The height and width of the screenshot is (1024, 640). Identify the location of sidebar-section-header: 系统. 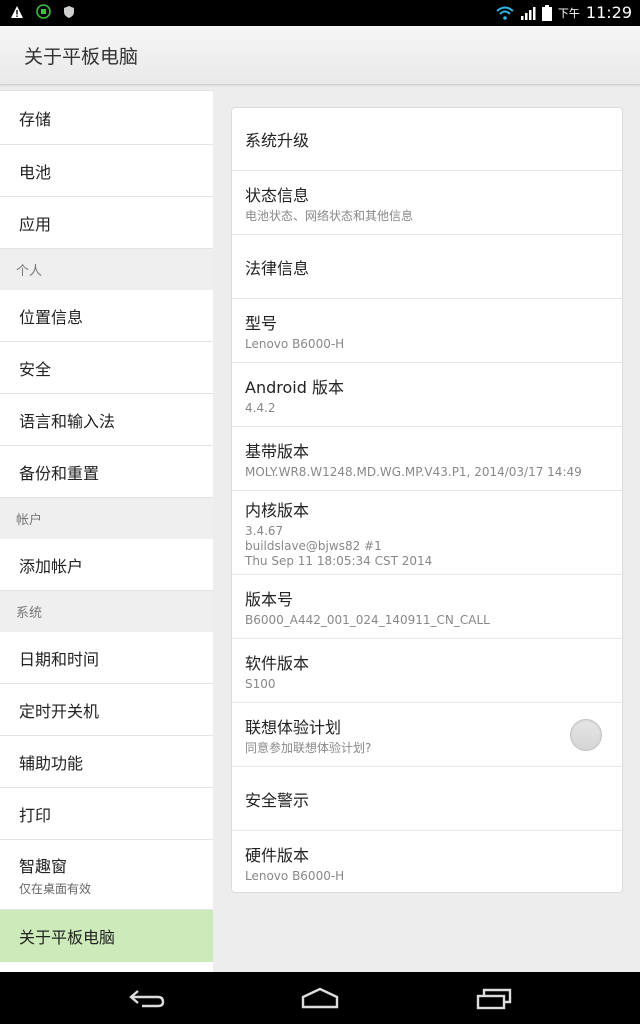
(106, 611).